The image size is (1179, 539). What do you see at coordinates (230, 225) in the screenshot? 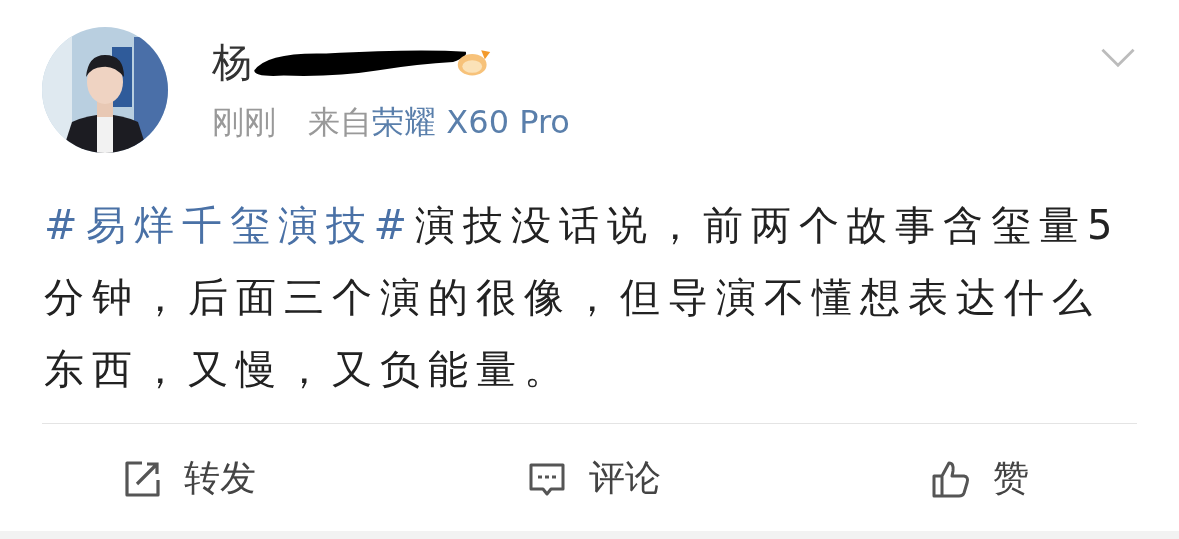
I see `hashtag-link: #易烊千玺演技#` at bounding box center [230, 225].